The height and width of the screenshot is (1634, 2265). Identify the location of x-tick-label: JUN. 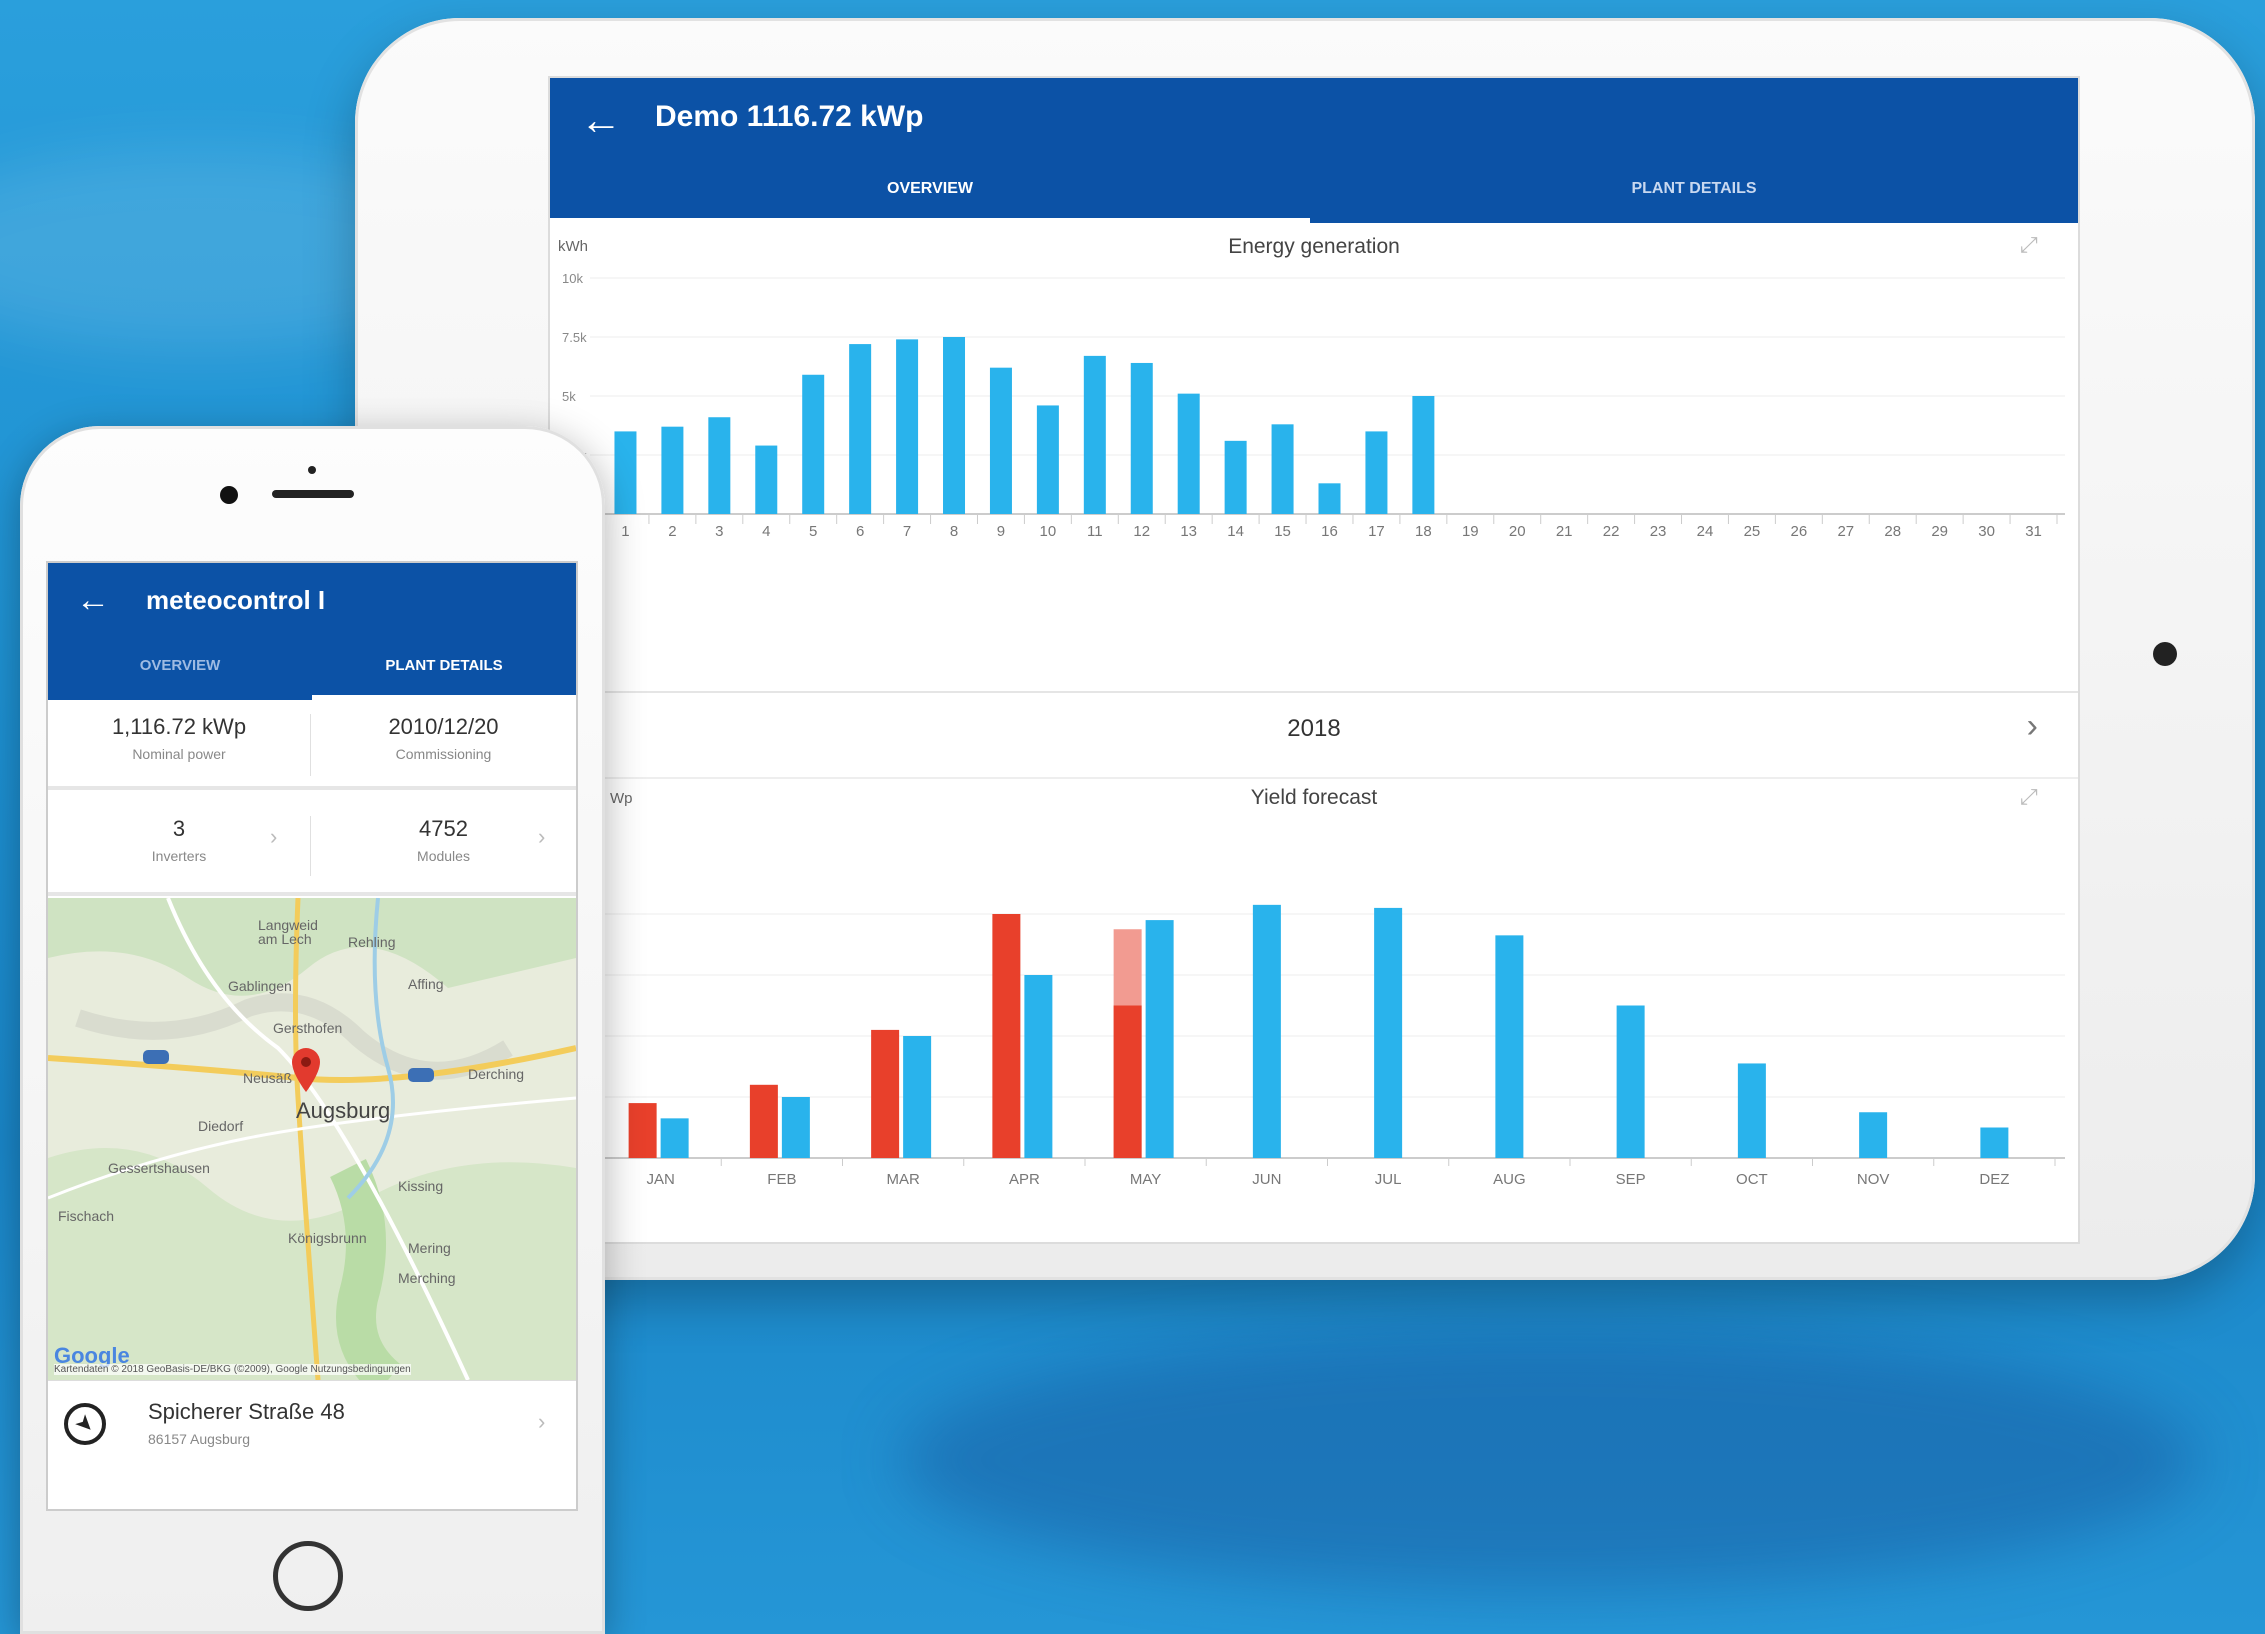
(1266, 1179).